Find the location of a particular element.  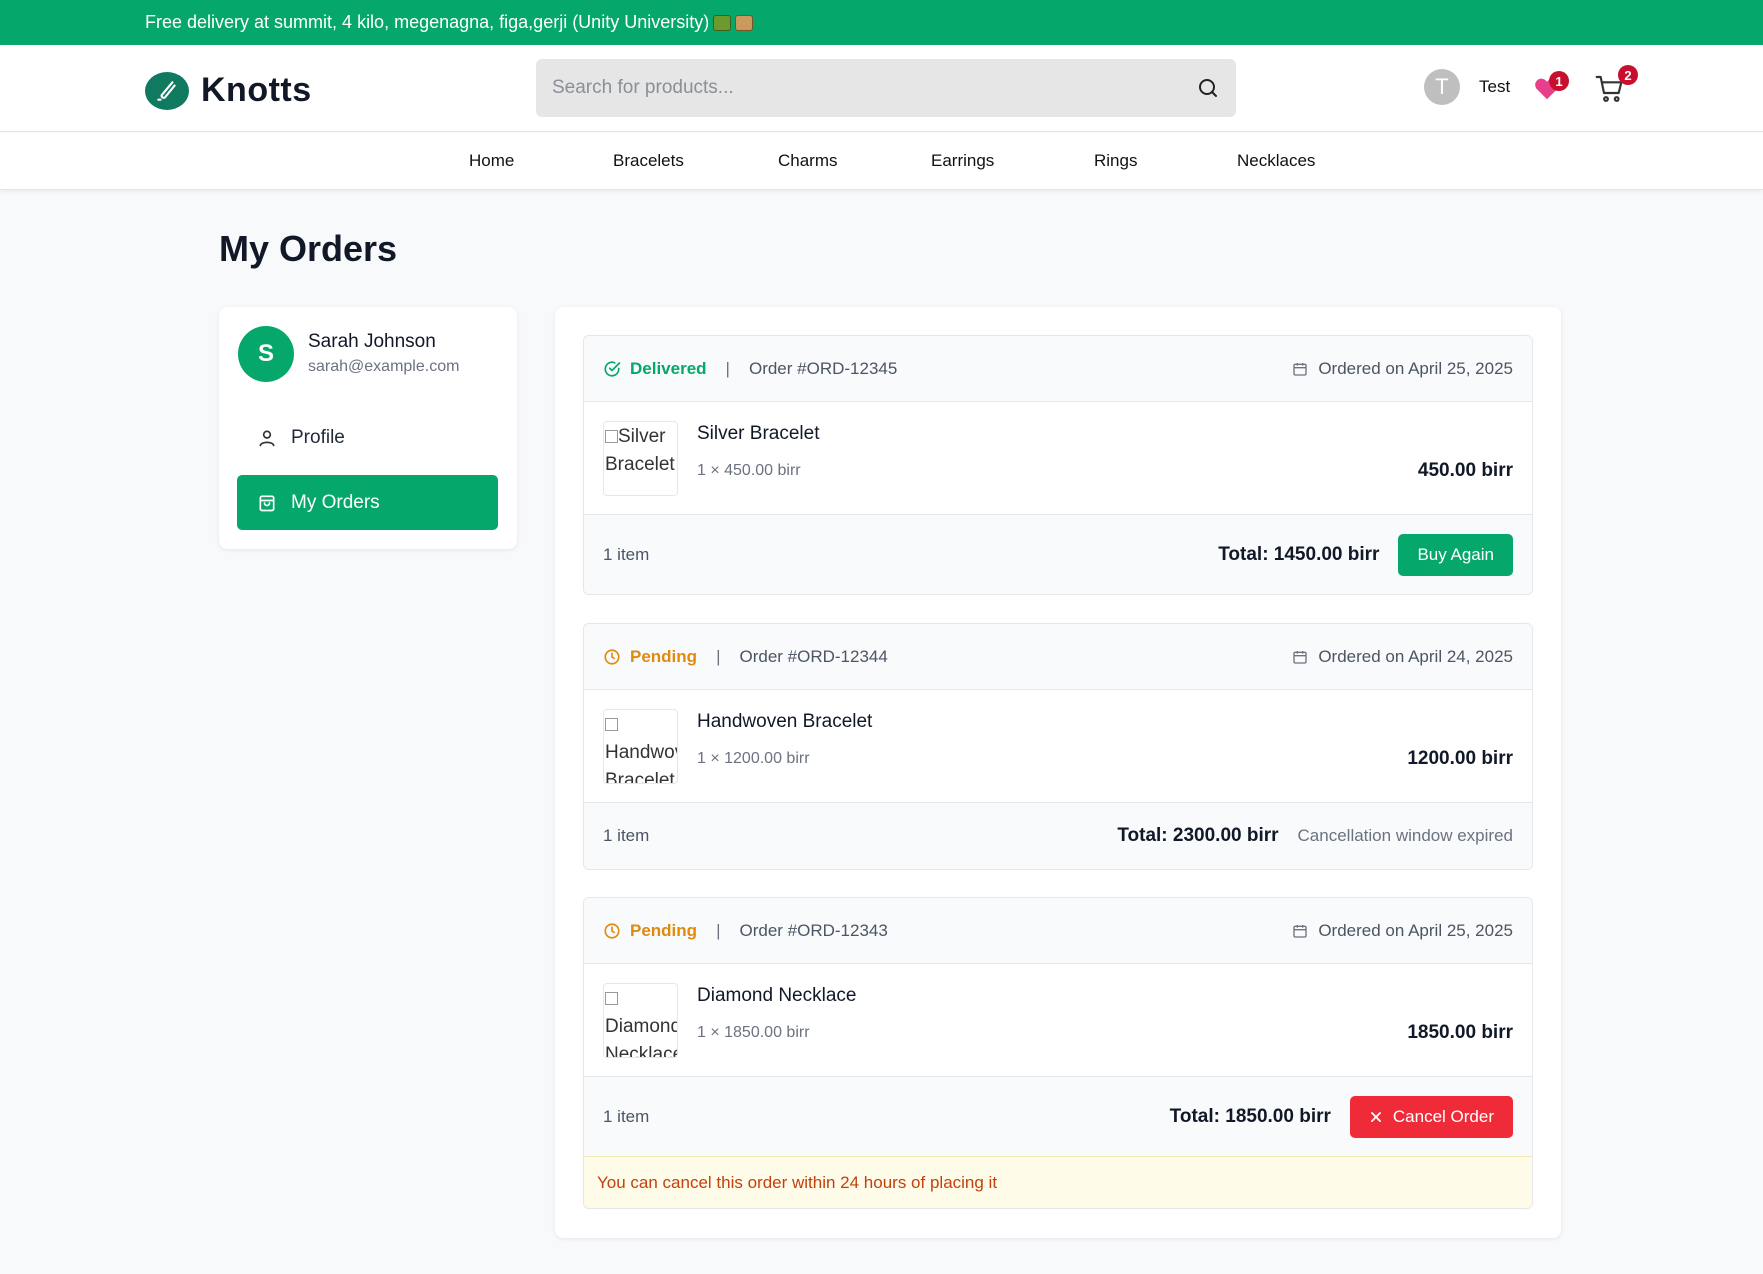

product-name: Silver Bracelet is located at coordinates (758, 434).